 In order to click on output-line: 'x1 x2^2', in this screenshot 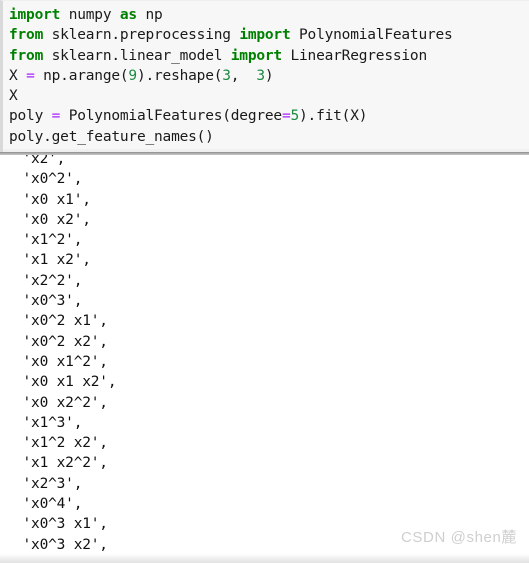, I will do `click(61, 463)`.